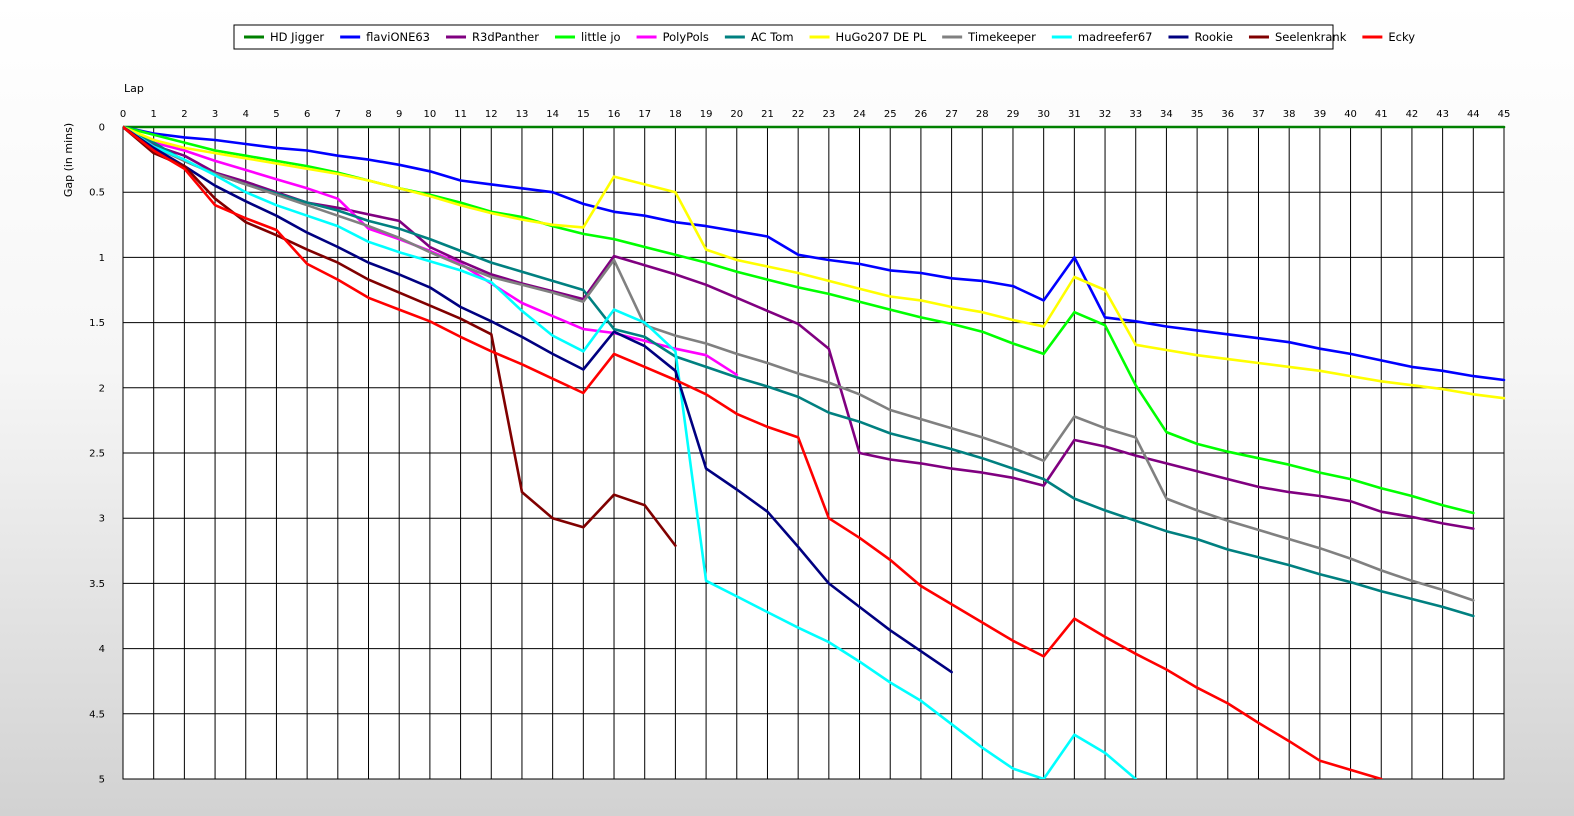 The width and height of the screenshot is (1574, 816). I want to click on x-tick-label: 28, so click(982, 114).